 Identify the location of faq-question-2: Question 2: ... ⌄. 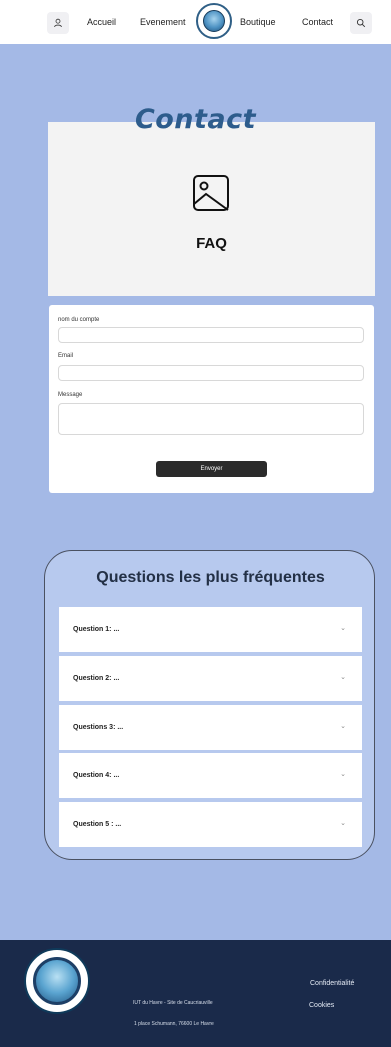
(210, 678).